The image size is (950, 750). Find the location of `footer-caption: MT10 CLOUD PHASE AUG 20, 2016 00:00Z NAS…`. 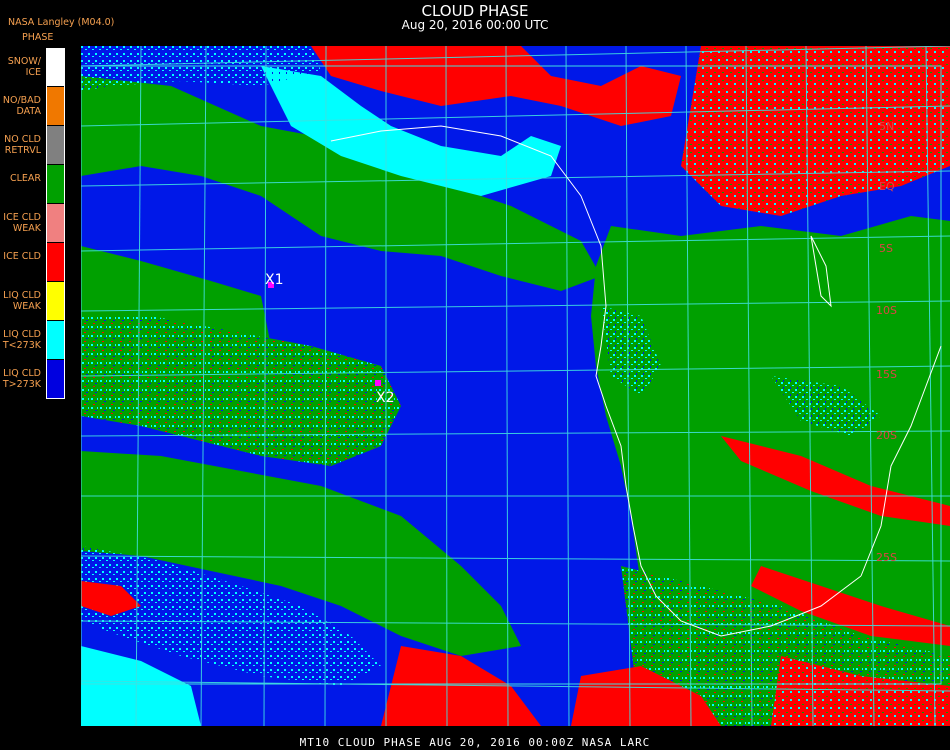

footer-caption: MT10 CLOUD PHASE AUG 20, 2016 00:00Z NAS… is located at coordinates (475, 742).